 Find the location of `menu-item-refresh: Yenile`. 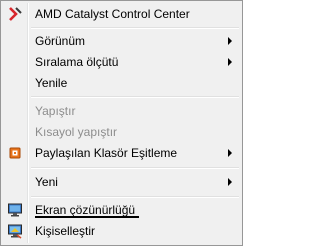

menu-item-refresh: Yenile is located at coordinates (121, 83).